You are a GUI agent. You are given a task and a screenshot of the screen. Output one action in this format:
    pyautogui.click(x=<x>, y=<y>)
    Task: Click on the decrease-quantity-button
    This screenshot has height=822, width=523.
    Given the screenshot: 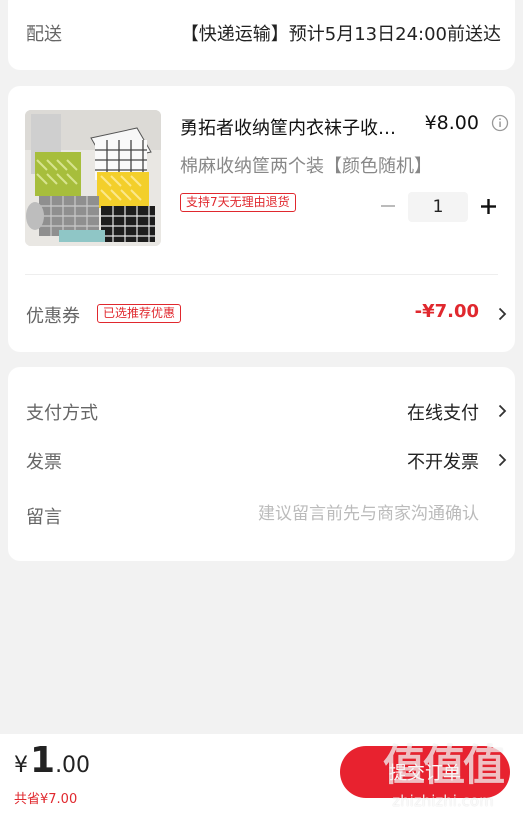 What is the action you would take?
    pyautogui.click(x=388, y=206)
    